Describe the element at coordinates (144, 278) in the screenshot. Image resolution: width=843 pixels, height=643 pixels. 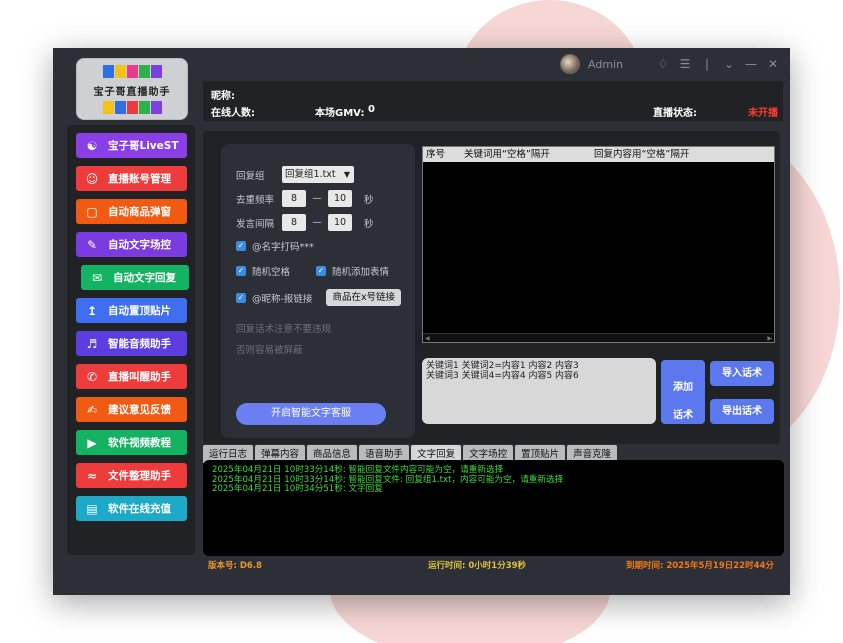
I see `sidebar-item-label: 自动文字回复` at that location.